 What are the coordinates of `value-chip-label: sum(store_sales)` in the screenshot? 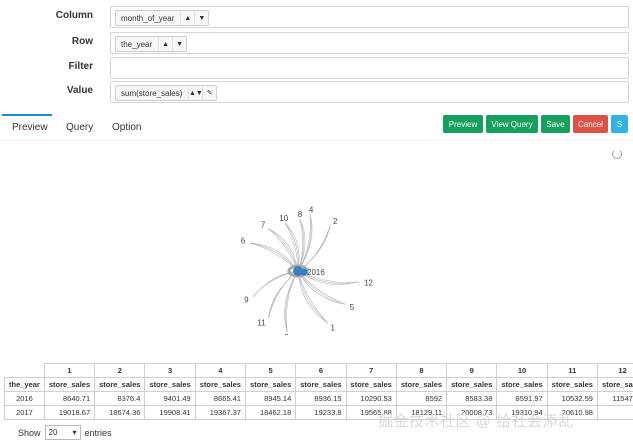 It's located at (152, 93).